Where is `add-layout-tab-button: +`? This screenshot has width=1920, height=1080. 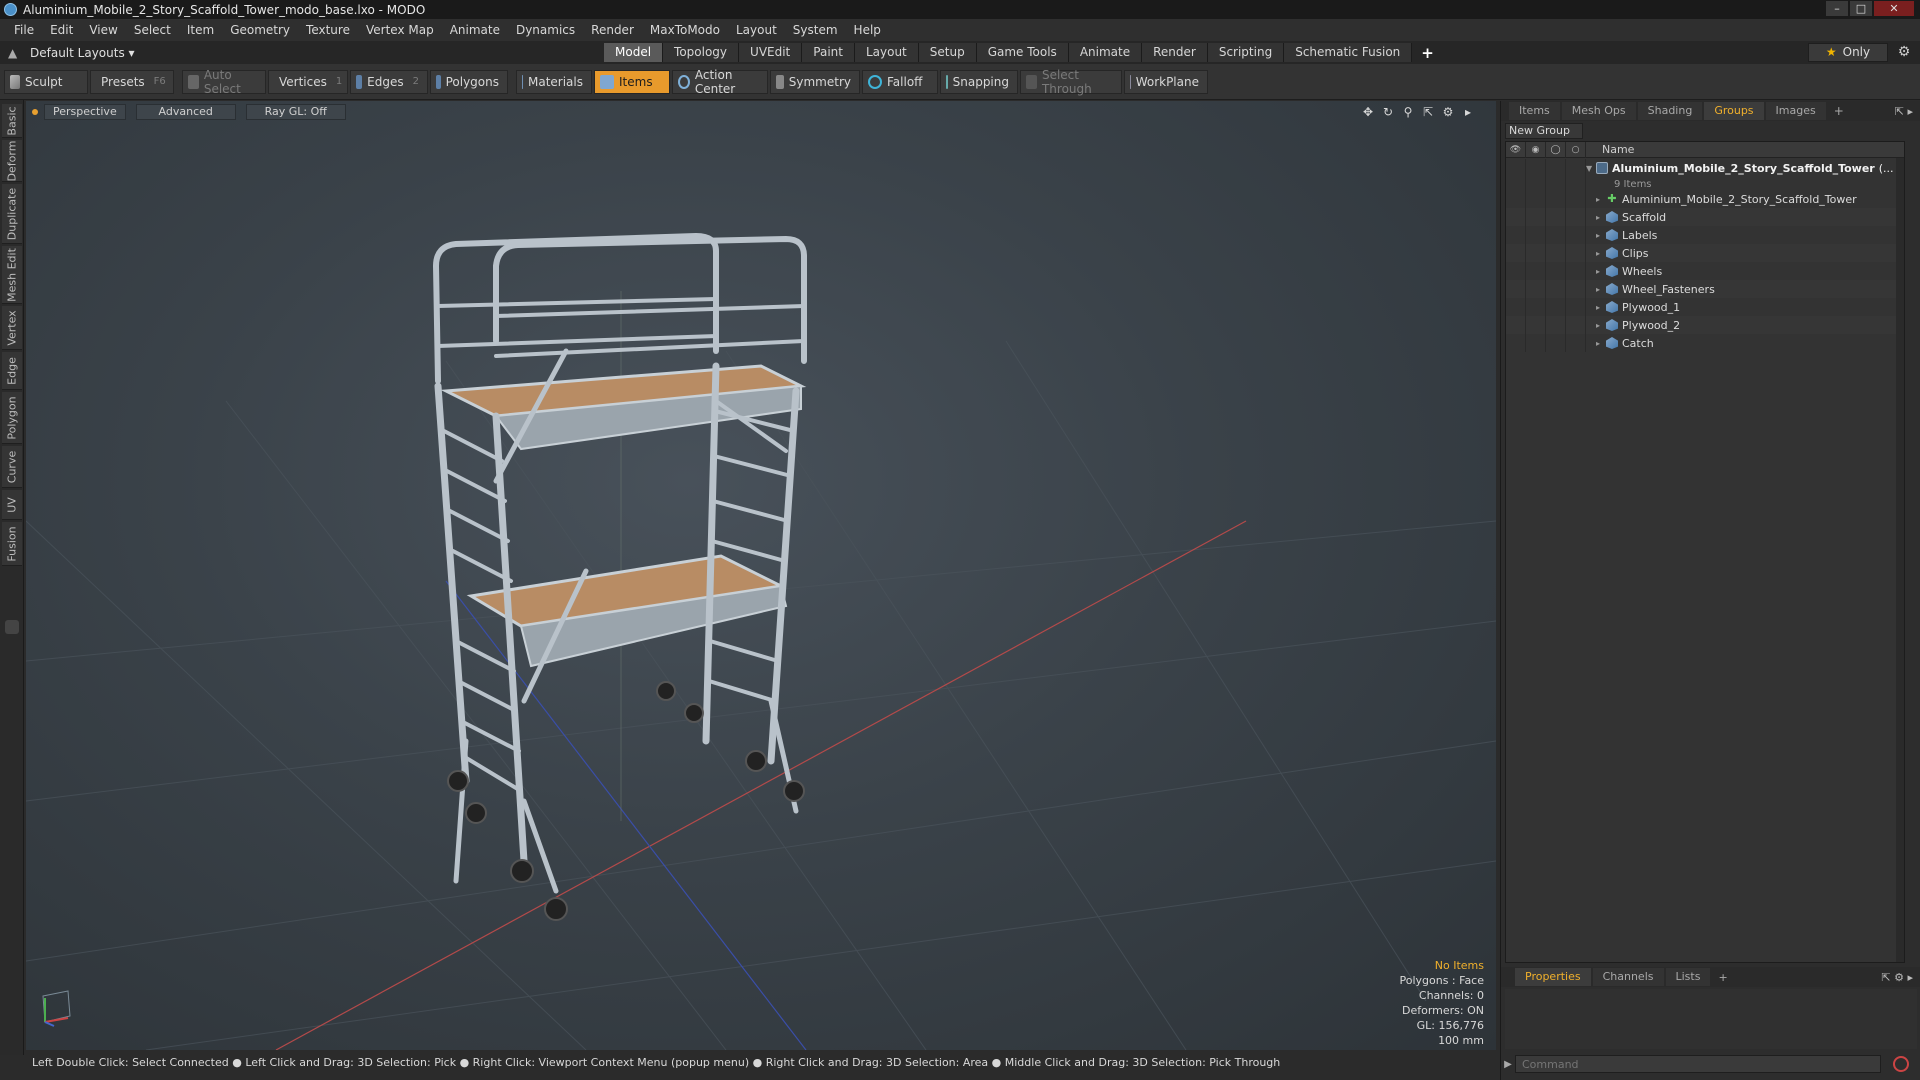 add-layout-tab-button: + is located at coordinates (1427, 53).